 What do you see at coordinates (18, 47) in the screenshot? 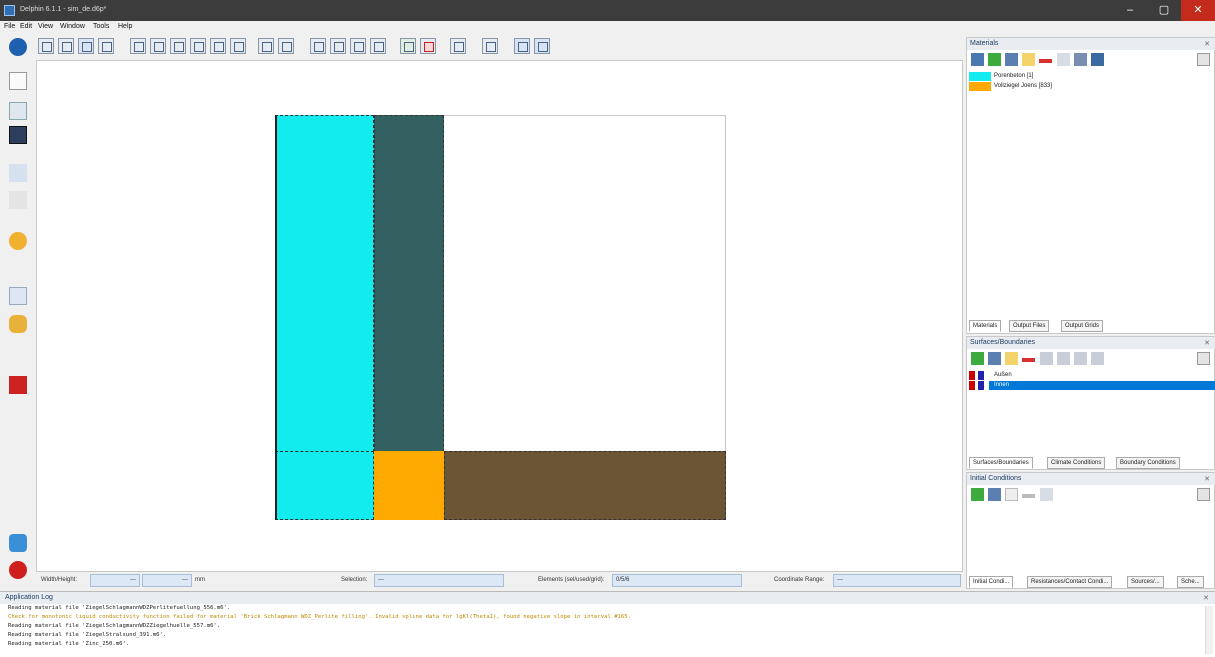
I see `info-icon` at bounding box center [18, 47].